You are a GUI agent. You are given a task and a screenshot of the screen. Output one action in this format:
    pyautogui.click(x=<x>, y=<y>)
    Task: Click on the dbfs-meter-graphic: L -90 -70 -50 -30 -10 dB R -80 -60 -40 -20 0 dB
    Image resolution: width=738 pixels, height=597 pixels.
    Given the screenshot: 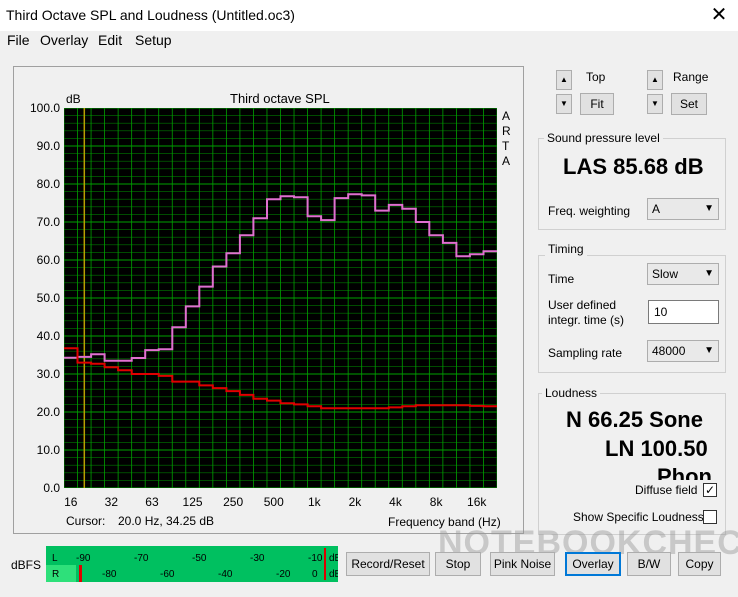 What is the action you would take?
    pyautogui.click(x=194, y=564)
    